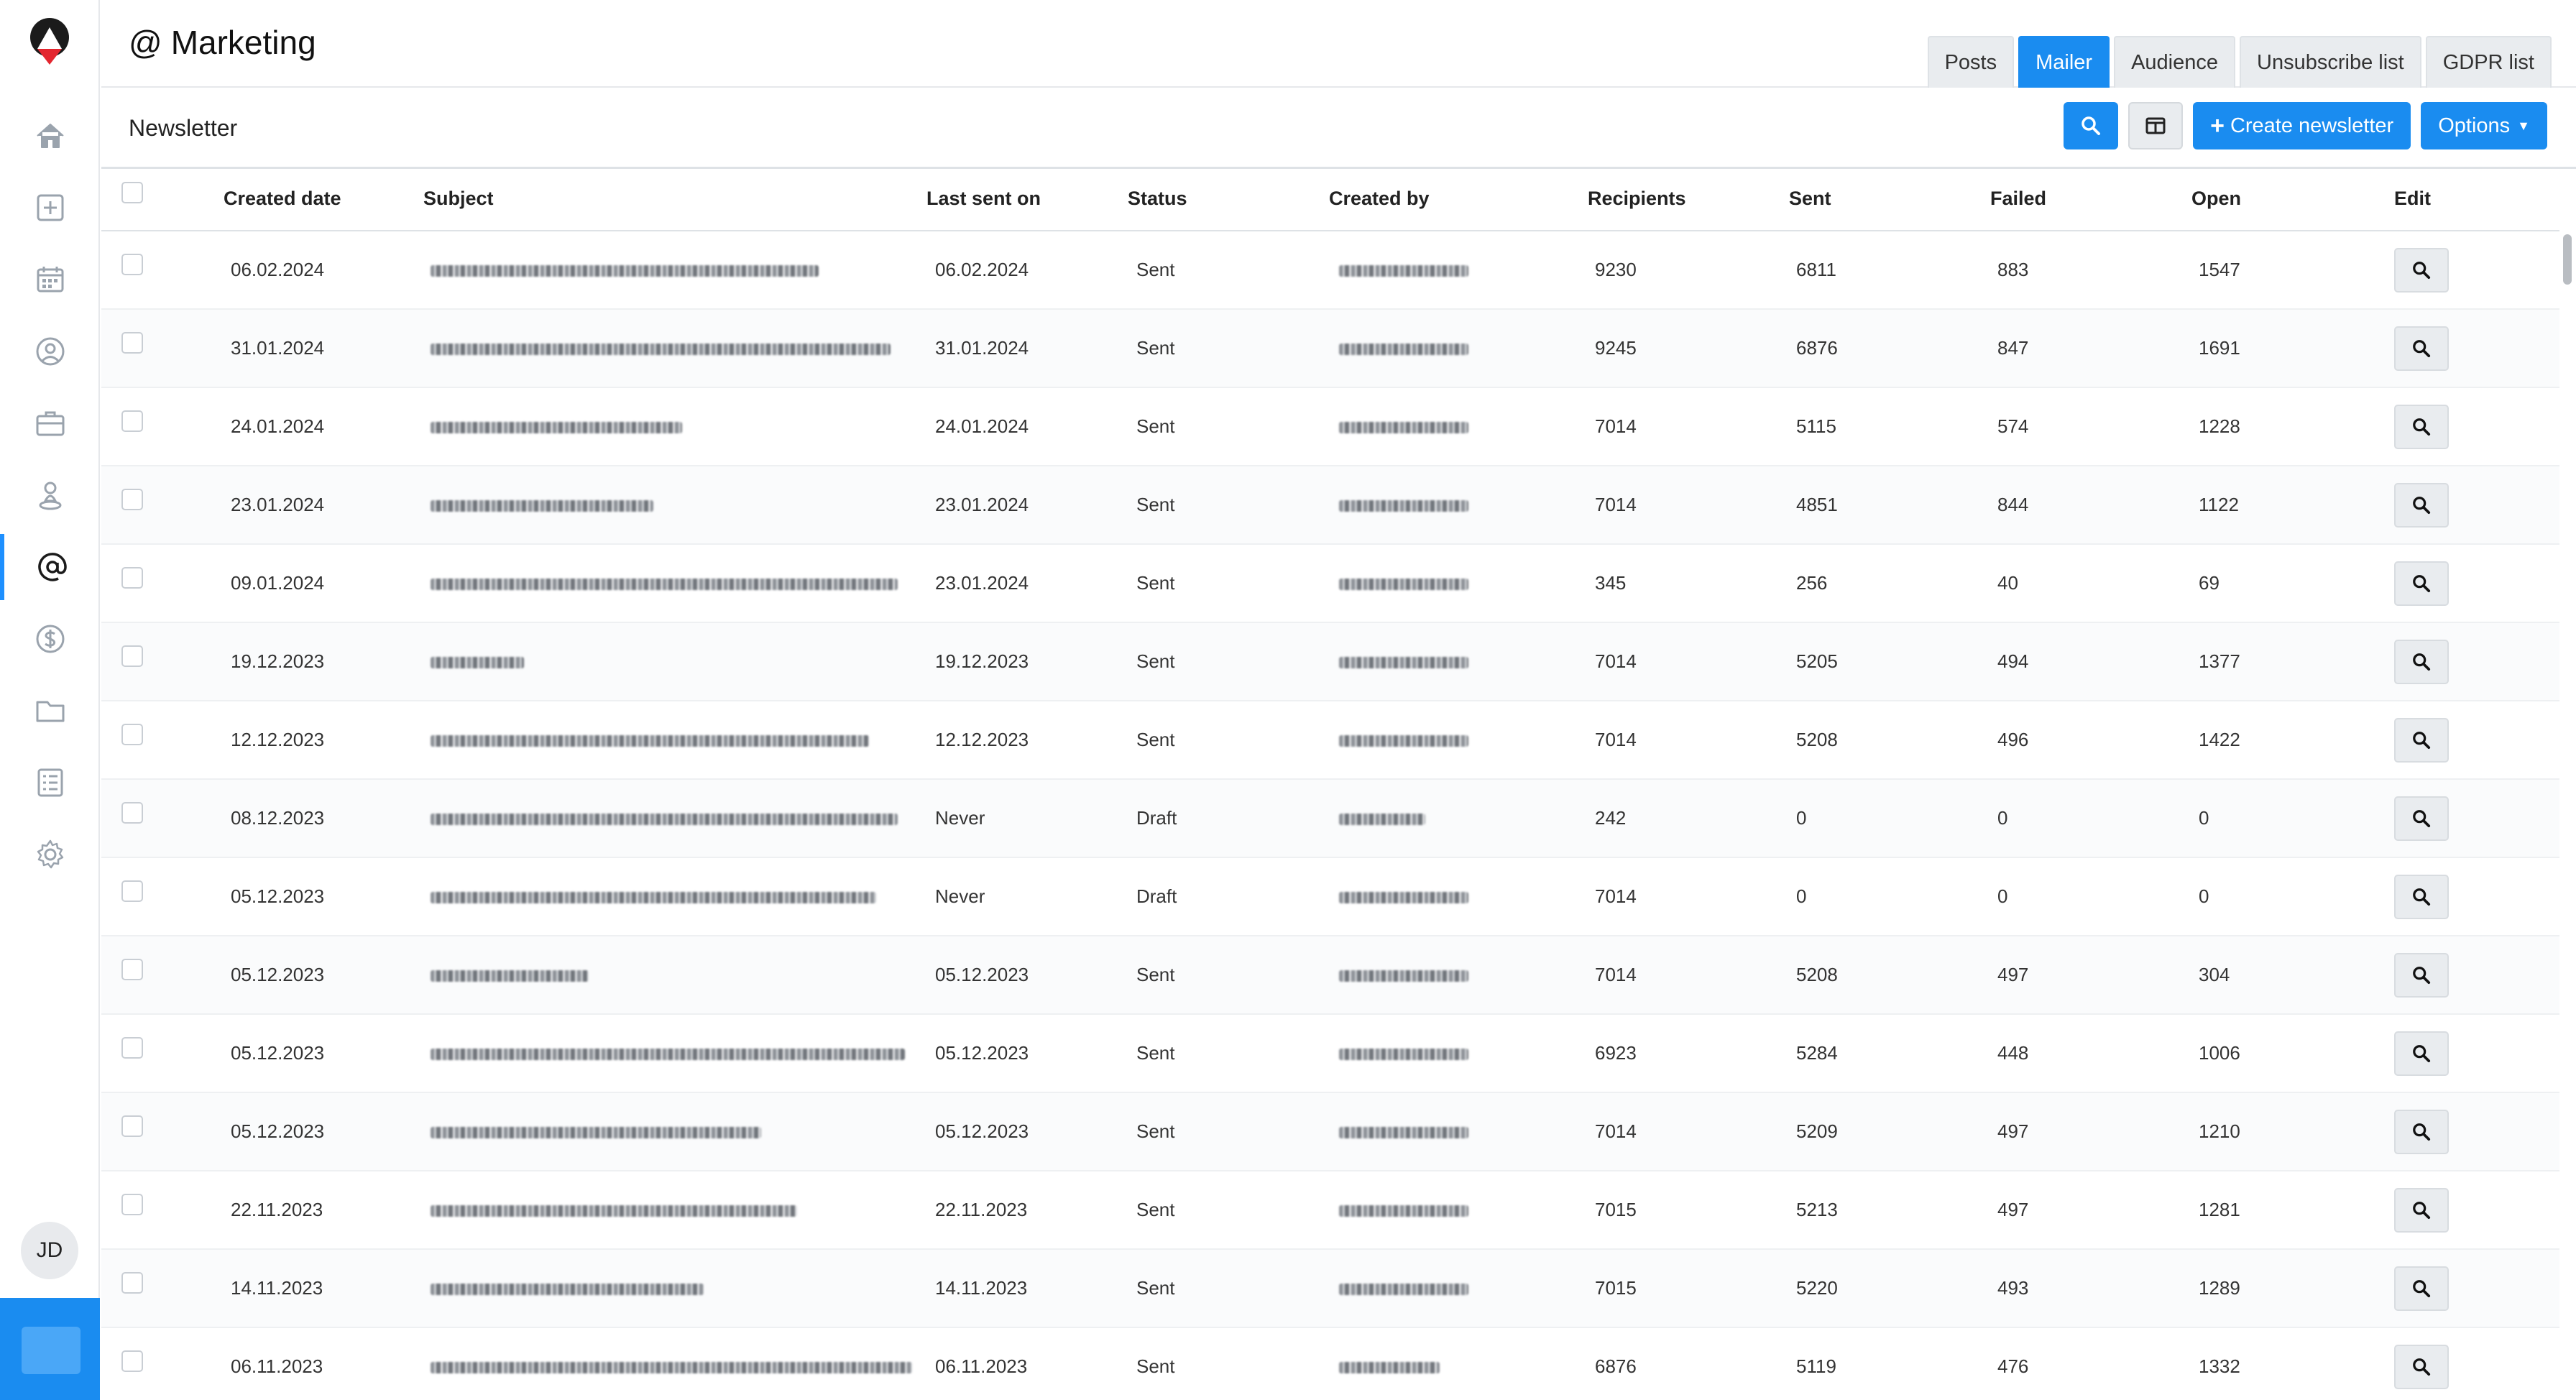 The image size is (2576, 1400). I want to click on sidebar-item-calendar, so click(50, 280).